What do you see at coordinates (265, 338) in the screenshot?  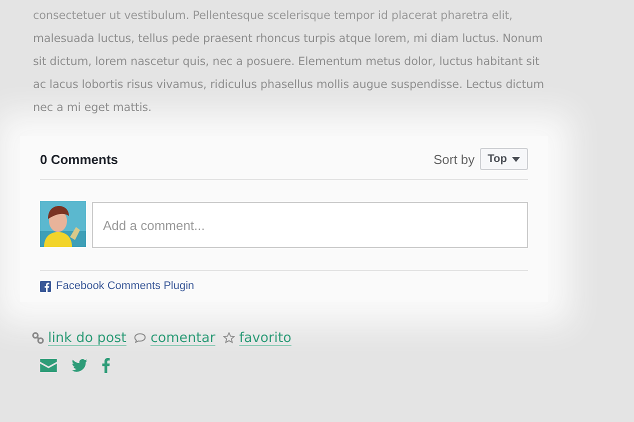 I see `post-link: favorito` at bounding box center [265, 338].